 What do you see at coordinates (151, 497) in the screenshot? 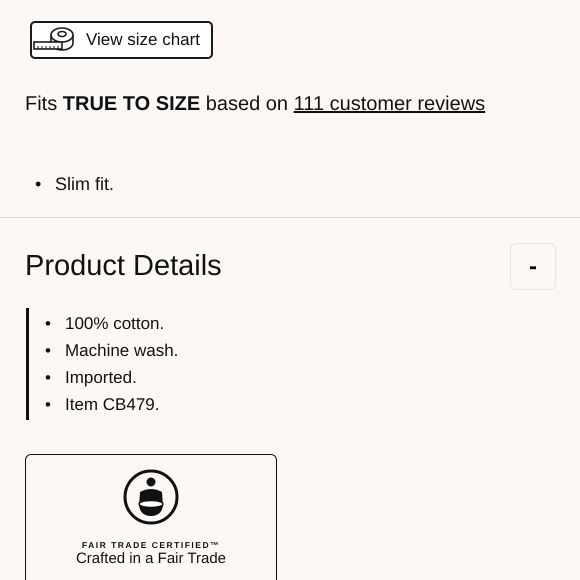
I see `fair-trade-logo-icon` at bounding box center [151, 497].